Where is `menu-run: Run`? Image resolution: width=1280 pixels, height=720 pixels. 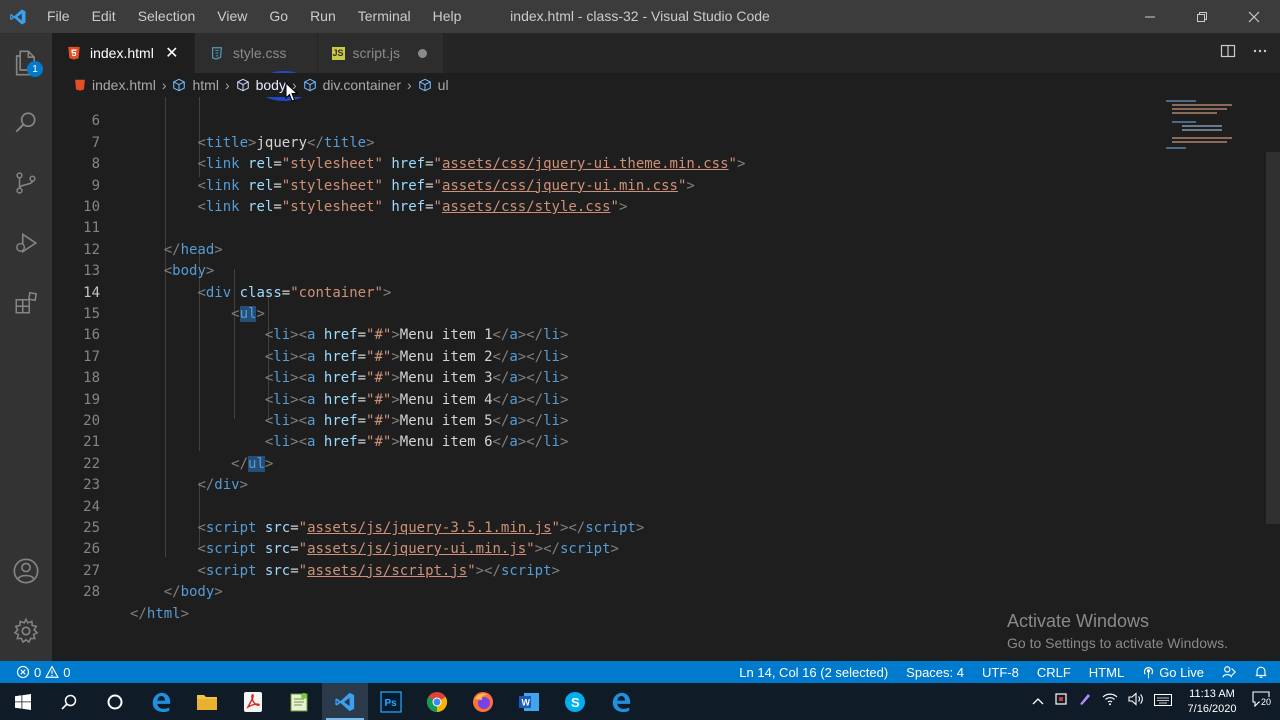 menu-run: Run is located at coordinates (323, 16).